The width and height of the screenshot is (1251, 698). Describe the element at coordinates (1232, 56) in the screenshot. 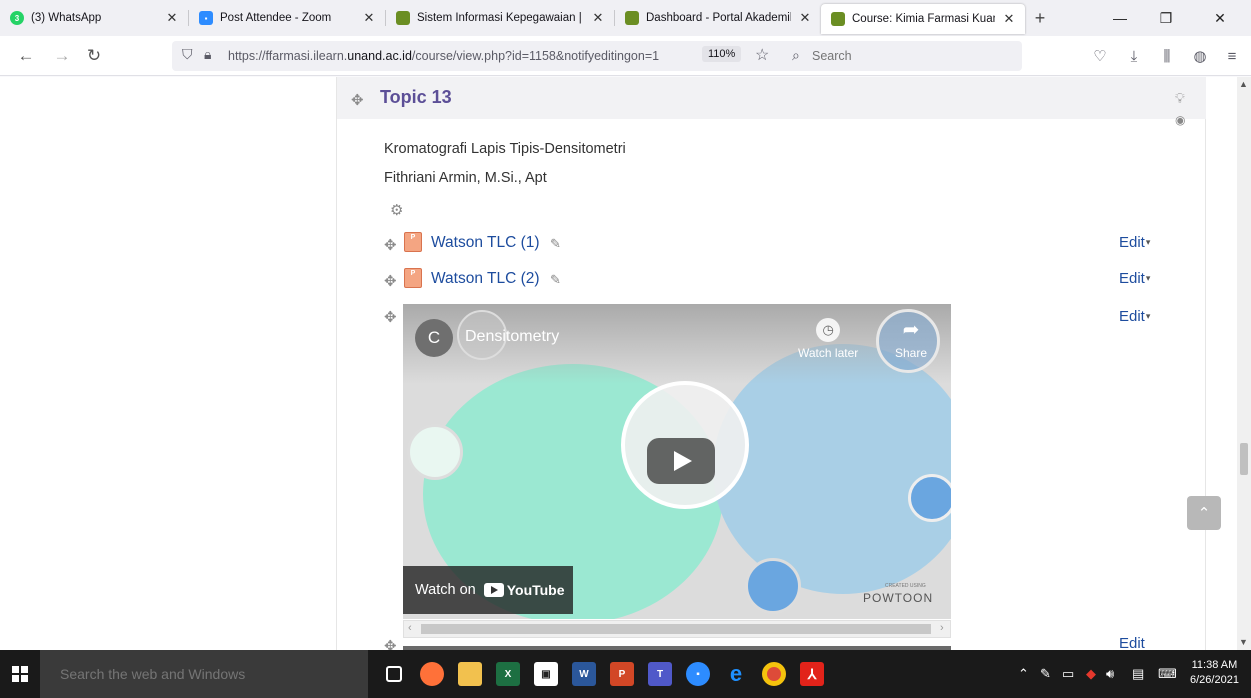

I see `menu-icon: ≡` at that location.